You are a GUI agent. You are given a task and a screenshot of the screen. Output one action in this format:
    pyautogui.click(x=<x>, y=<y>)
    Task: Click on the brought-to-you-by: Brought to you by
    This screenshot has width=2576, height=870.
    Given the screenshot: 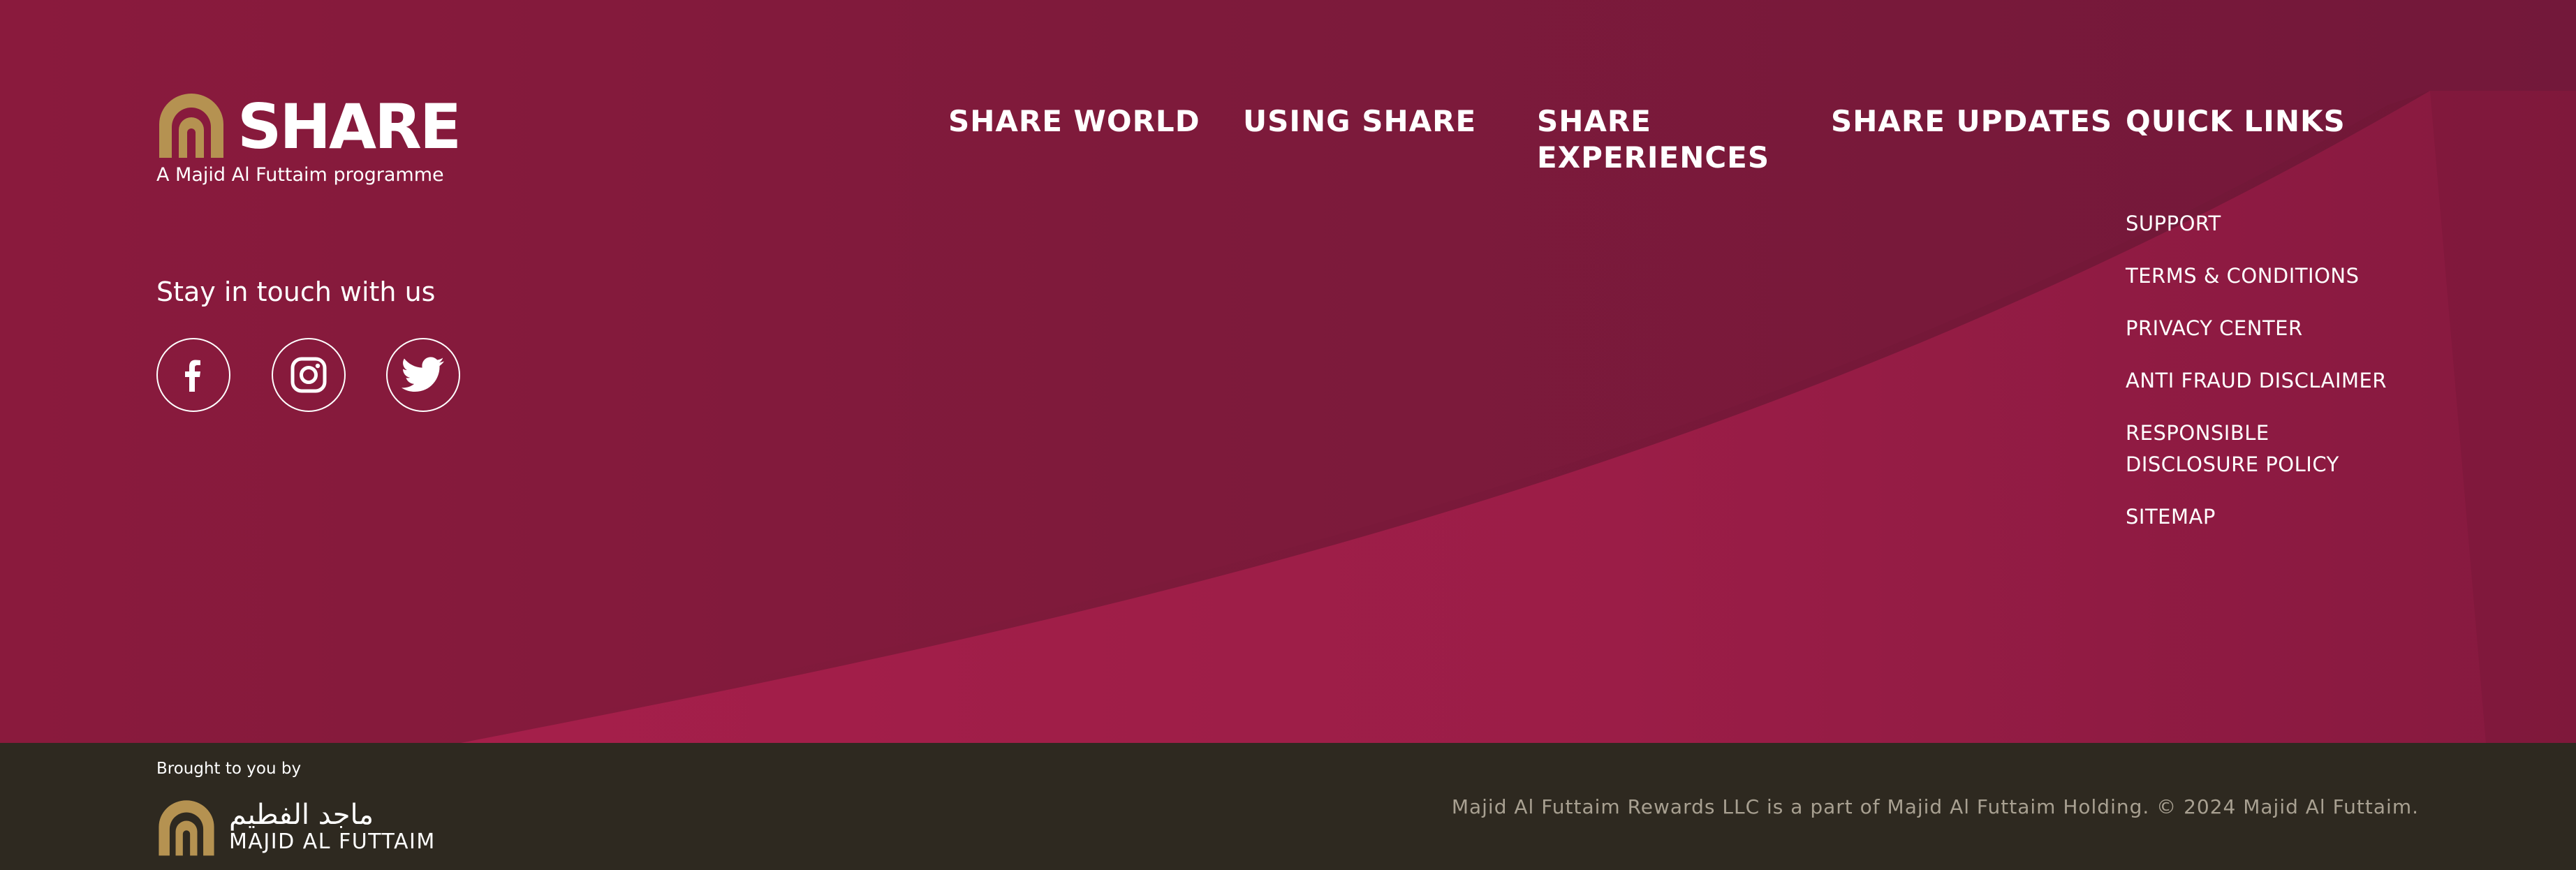 What is the action you would take?
    pyautogui.click(x=229, y=769)
    